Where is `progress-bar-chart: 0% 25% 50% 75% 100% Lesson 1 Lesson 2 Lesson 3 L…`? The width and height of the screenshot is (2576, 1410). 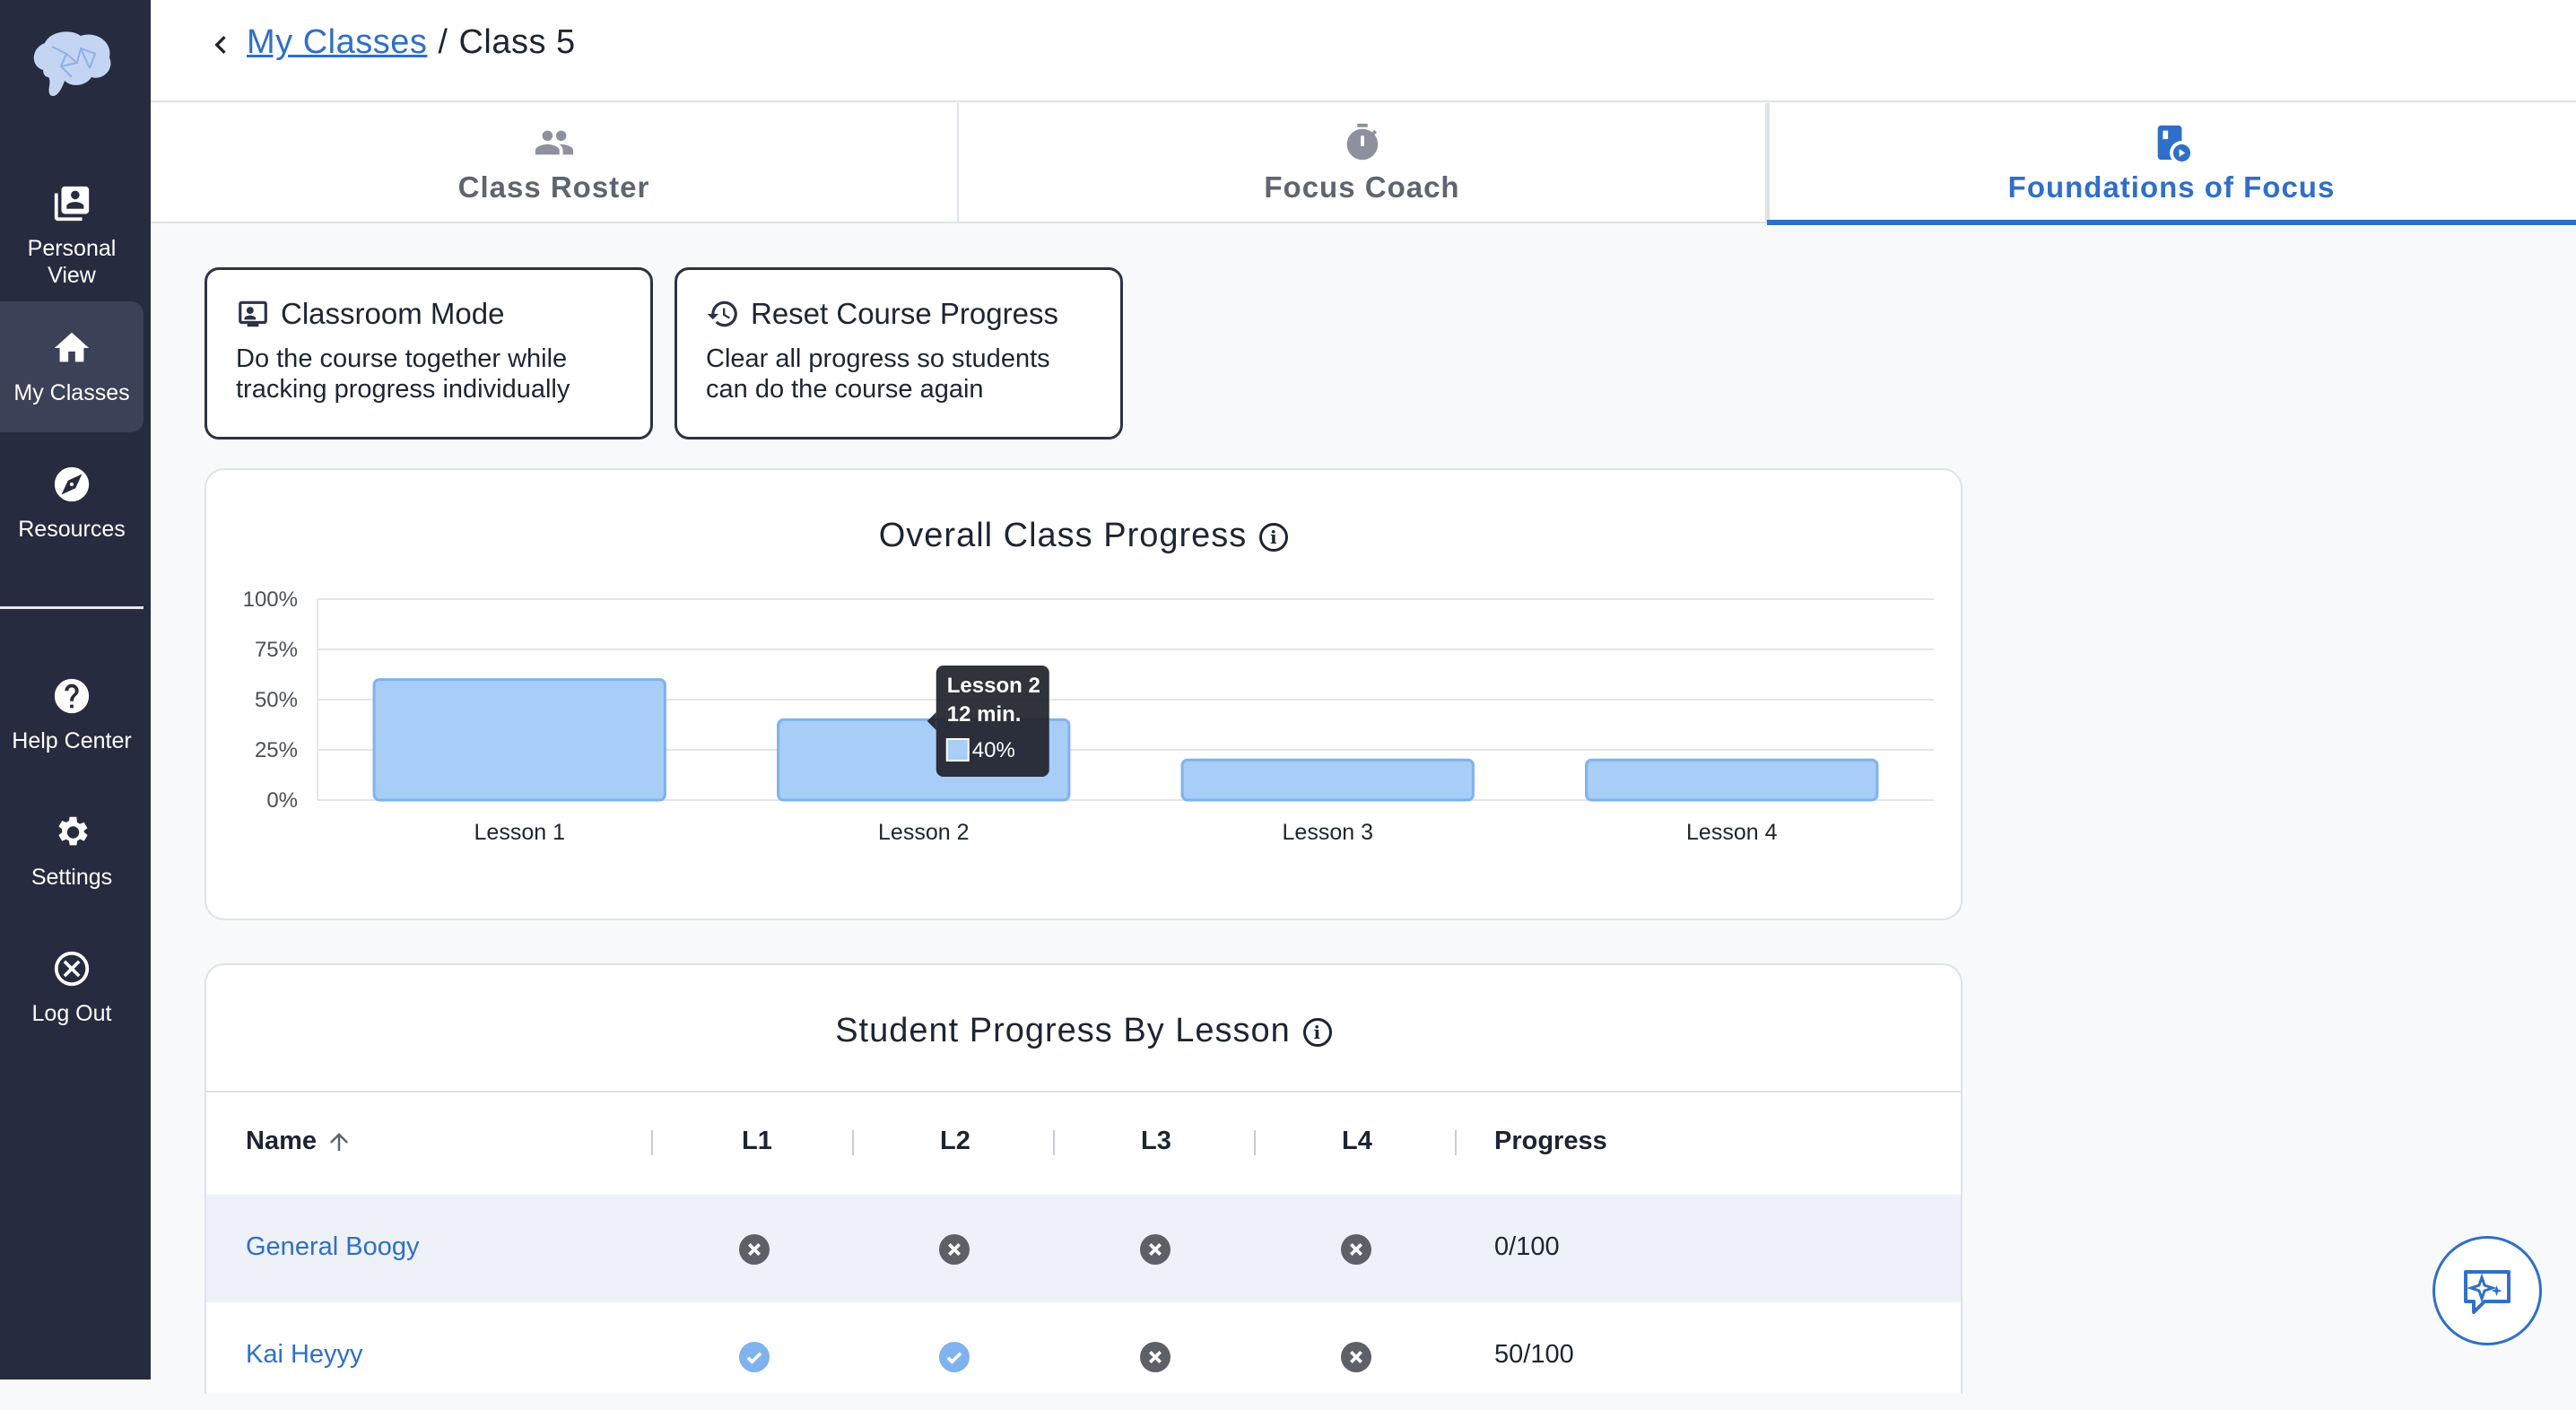 progress-bar-chart: 0% 25% 50% 75% 100% Lesson 1 Lesson 2 Lesson 3 L… is located at coordinates (1088, 716).